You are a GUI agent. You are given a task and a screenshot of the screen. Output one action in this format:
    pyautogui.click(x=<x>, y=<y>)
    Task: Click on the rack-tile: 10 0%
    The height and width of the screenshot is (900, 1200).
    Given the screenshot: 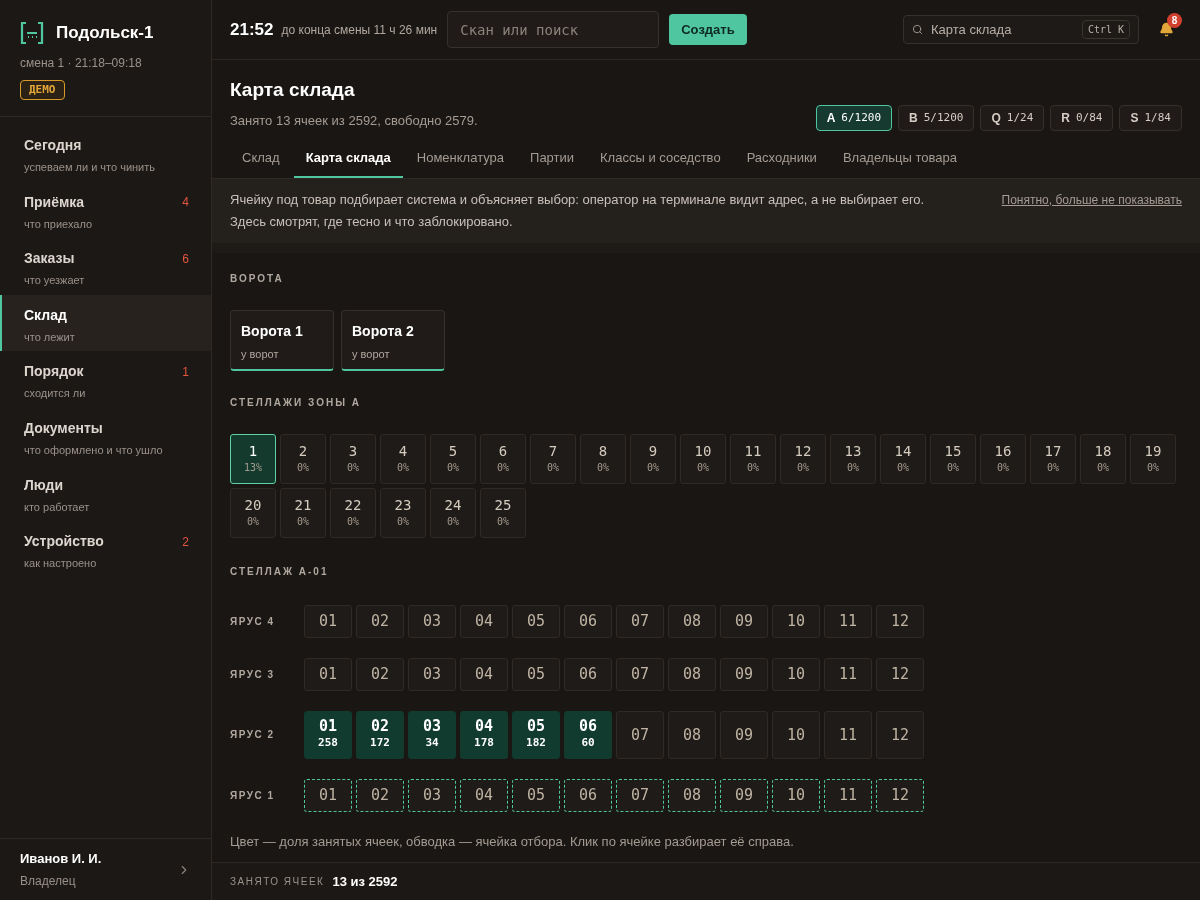 What is the action you would take?
    pyautogui.click(x=703, y=458)
    